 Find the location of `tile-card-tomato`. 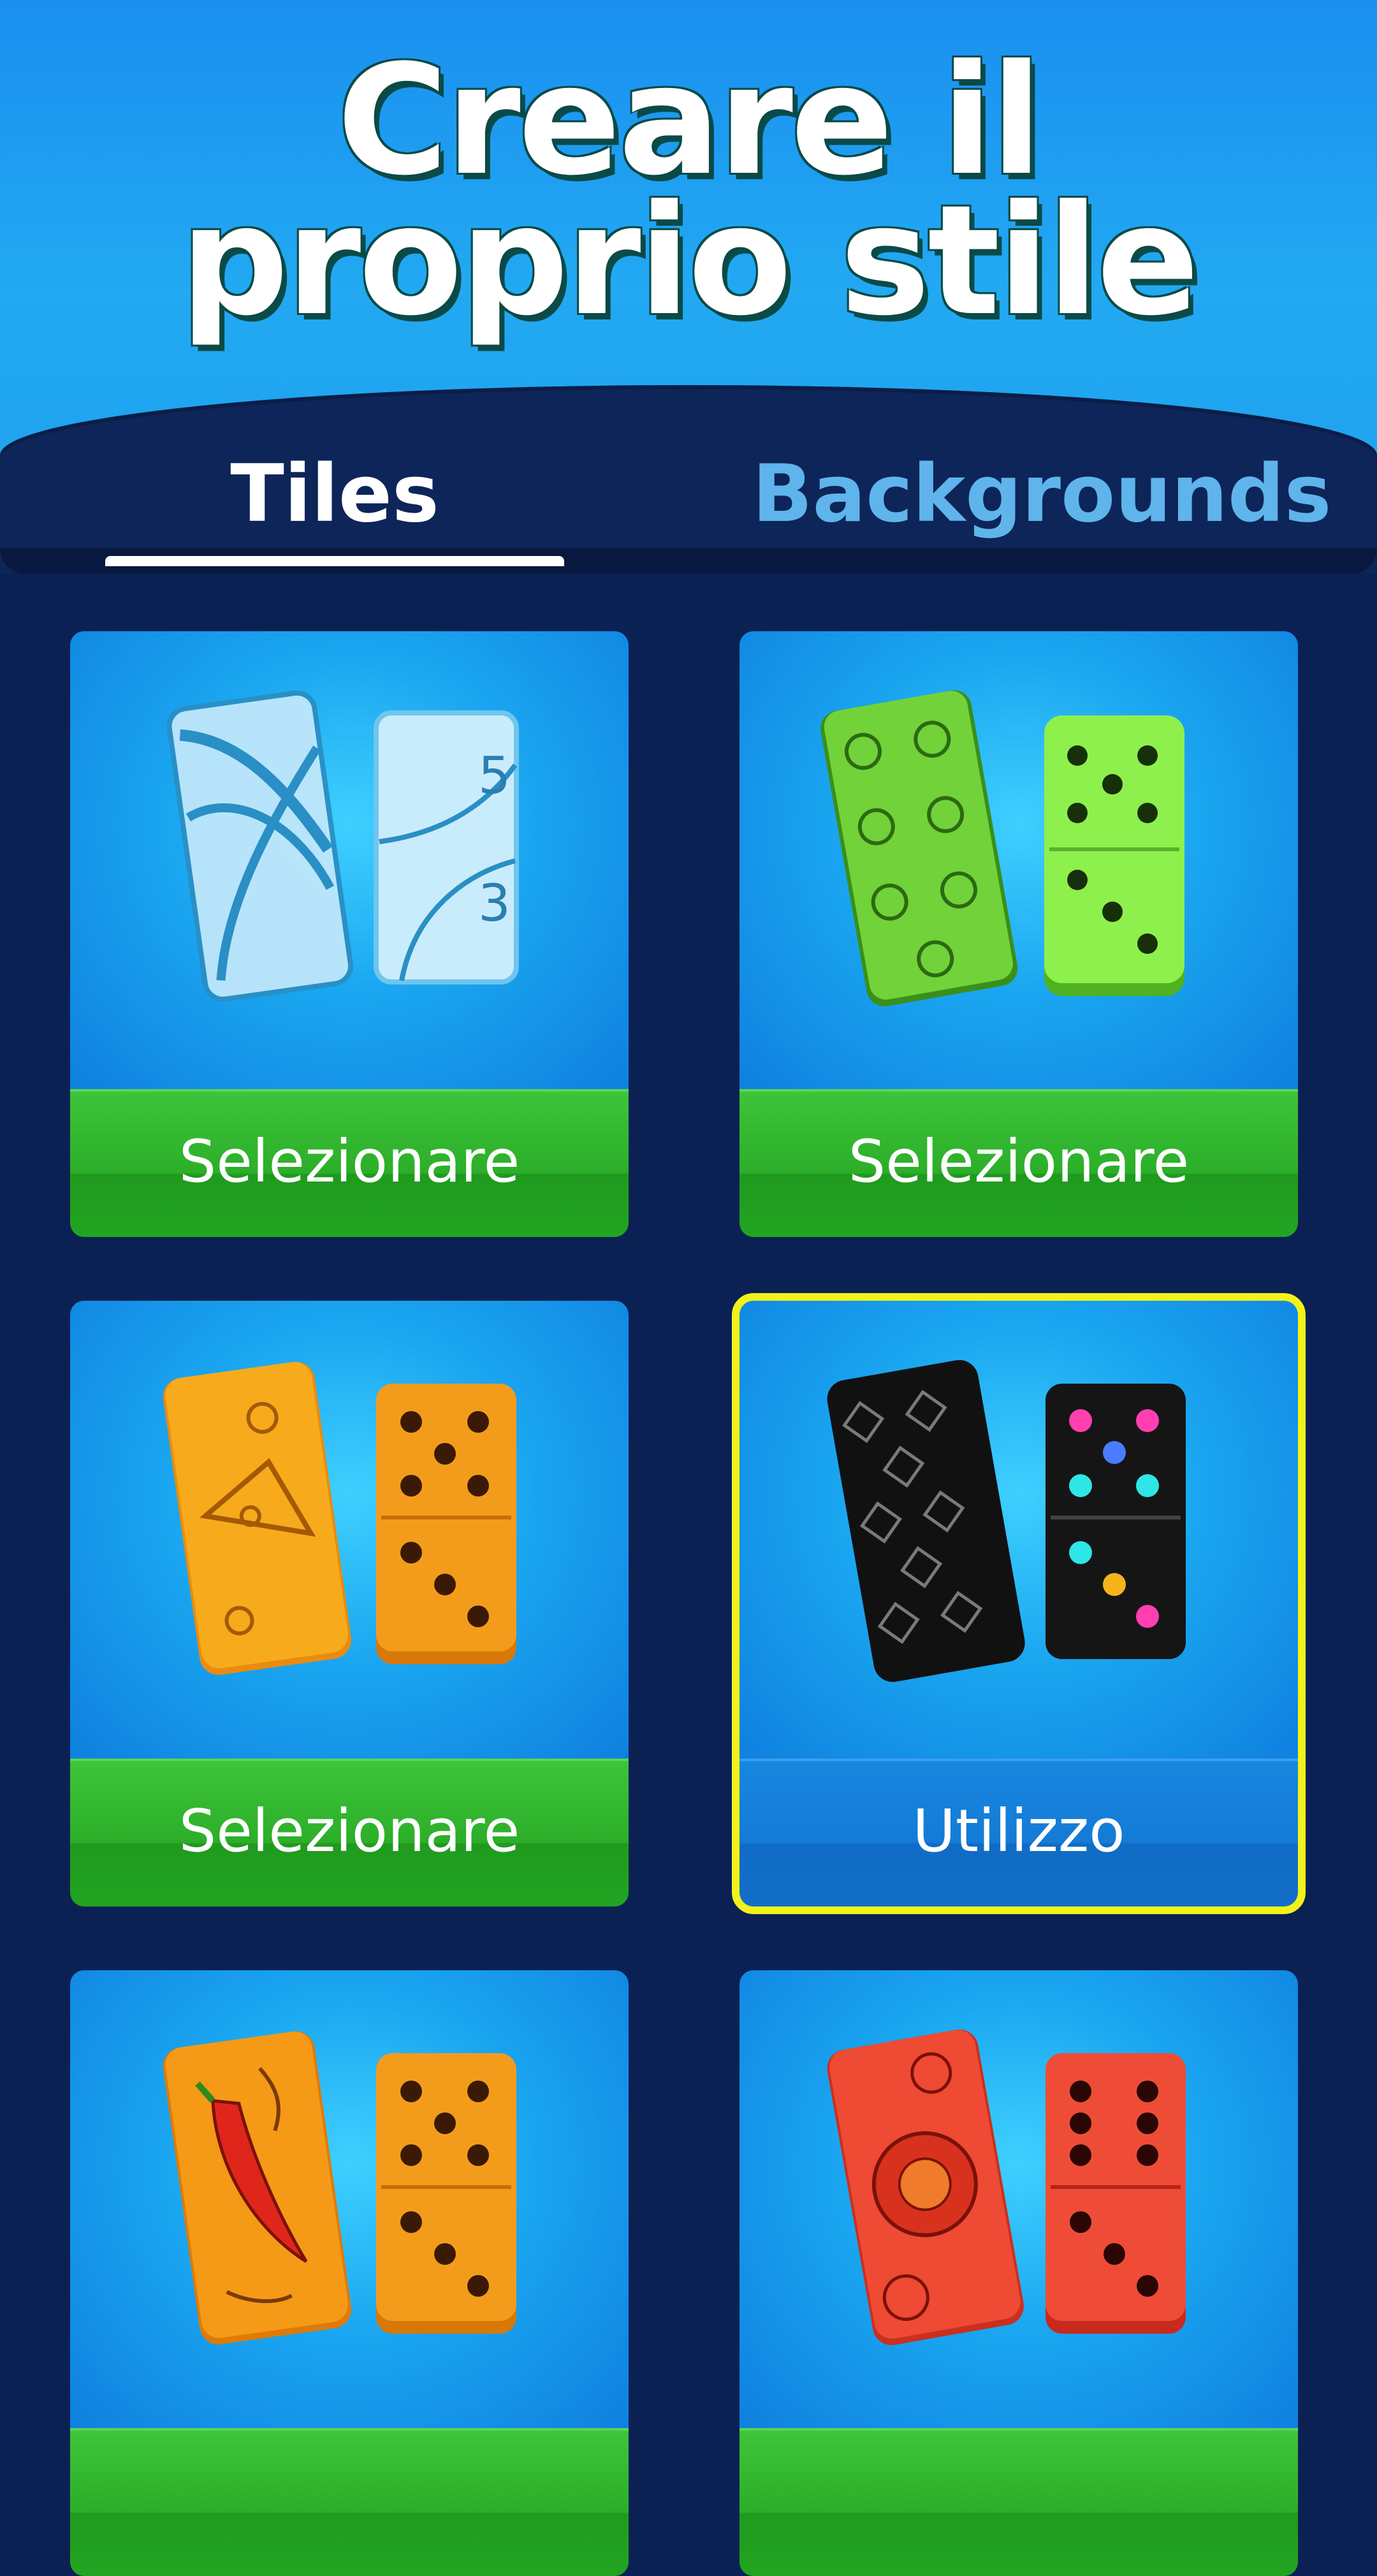

tile-card-tomato is located at coordinates (1019, 2273).